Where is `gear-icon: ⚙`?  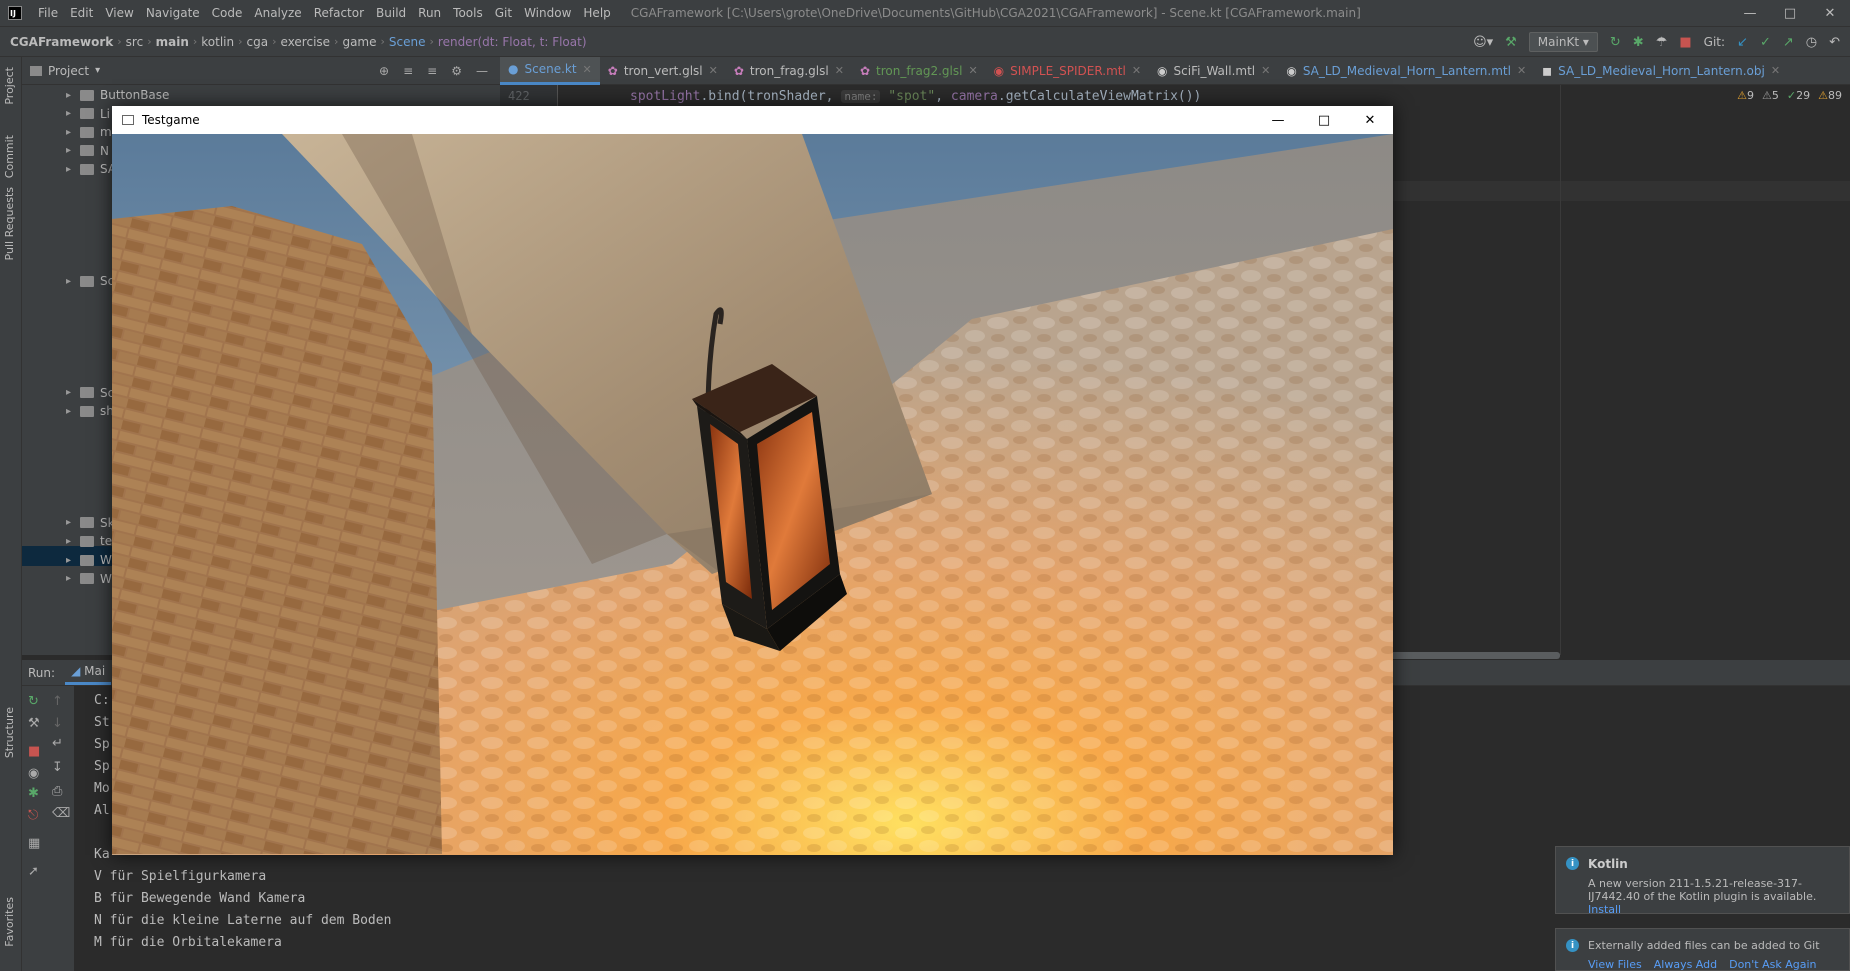
gear-icon: ⚙ is located at coordinates (456, 71).